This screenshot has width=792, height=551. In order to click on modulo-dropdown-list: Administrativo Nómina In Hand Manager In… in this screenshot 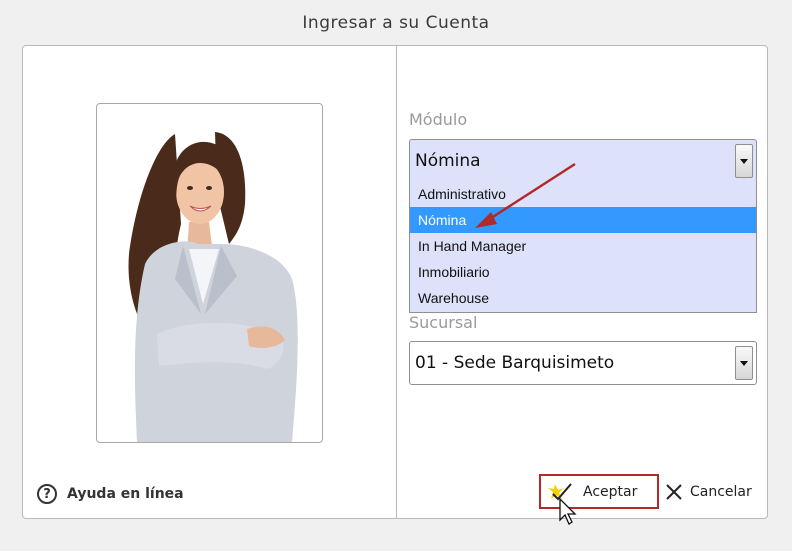, I will do `click(583, 247)`.